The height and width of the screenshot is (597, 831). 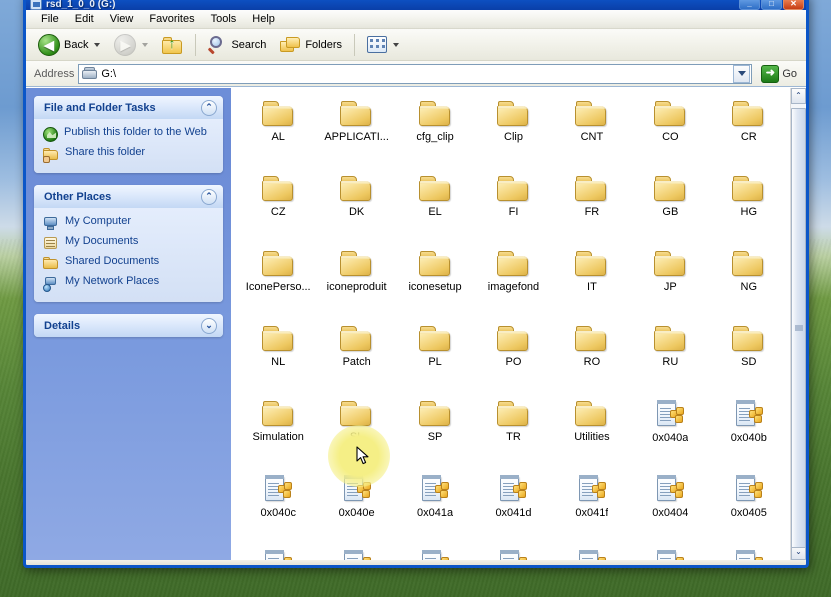 I want to click on file-item: SL, so click(x=356, y=435).